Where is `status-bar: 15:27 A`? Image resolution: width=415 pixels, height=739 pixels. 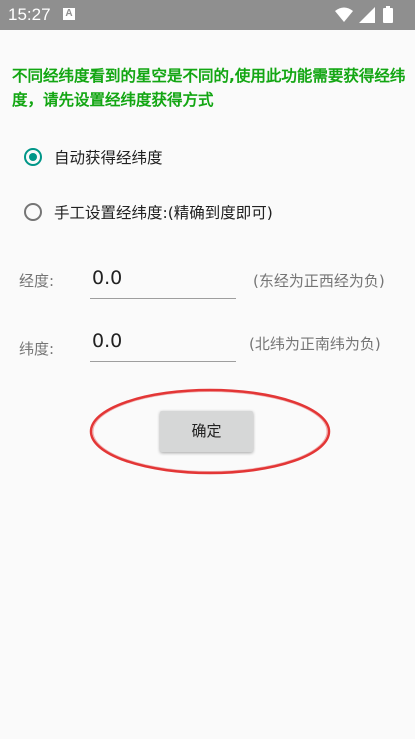
status-bar: 15:27 A is located at coordinates (207, 15).